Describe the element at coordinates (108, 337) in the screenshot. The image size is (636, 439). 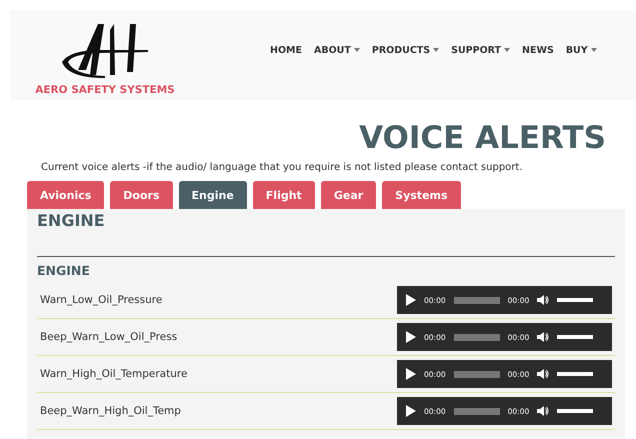
I see `alert-name: Beep_Warn_Low_Oil_Press` at that location.